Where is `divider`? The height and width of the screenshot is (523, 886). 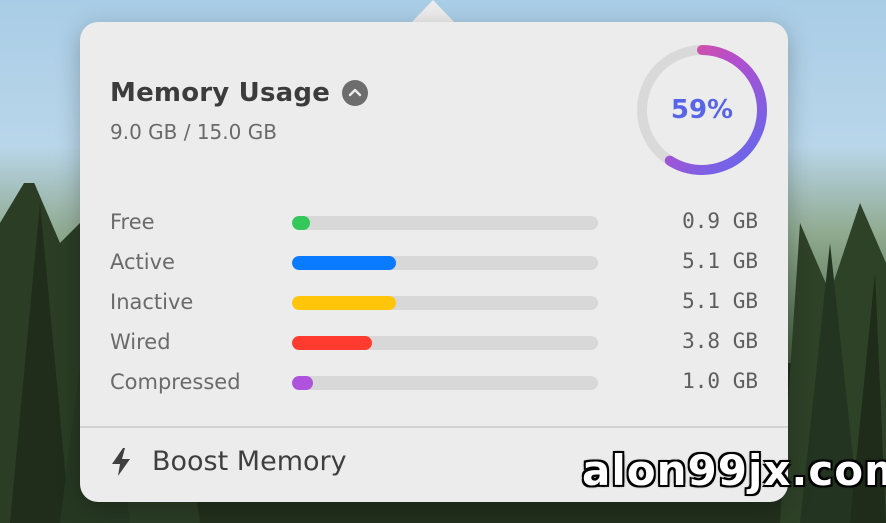 divider is located at coordinates (434, 427).